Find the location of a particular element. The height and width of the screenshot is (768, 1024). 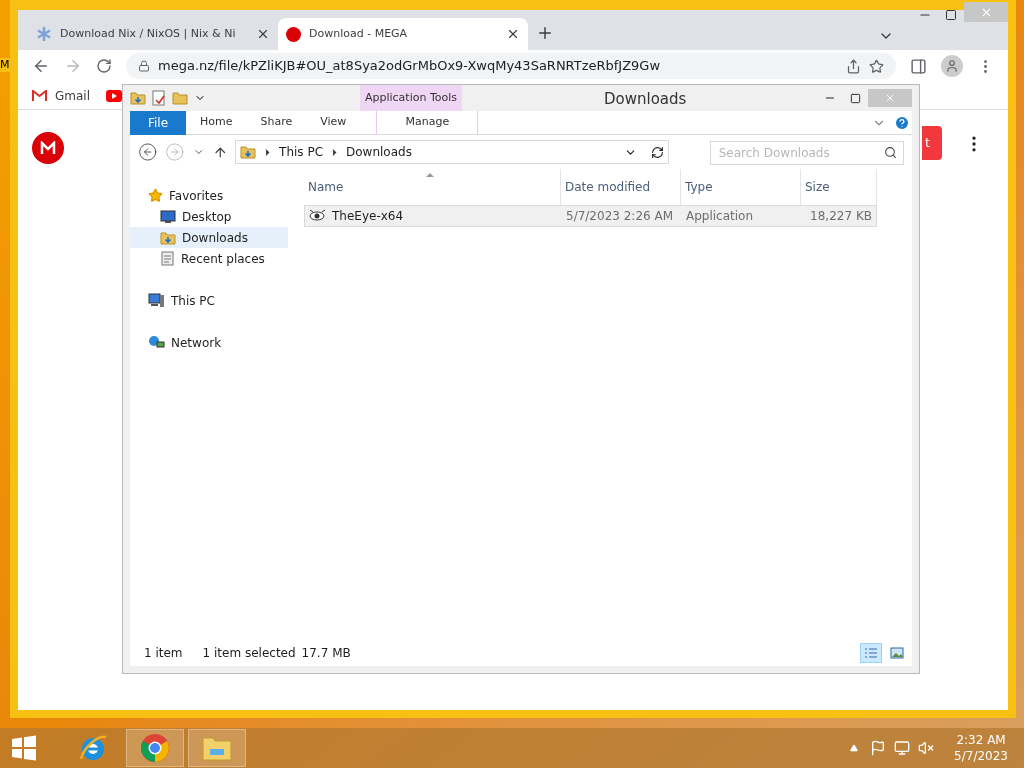

bookmark: Gmail is located at coordinates (61, 95).